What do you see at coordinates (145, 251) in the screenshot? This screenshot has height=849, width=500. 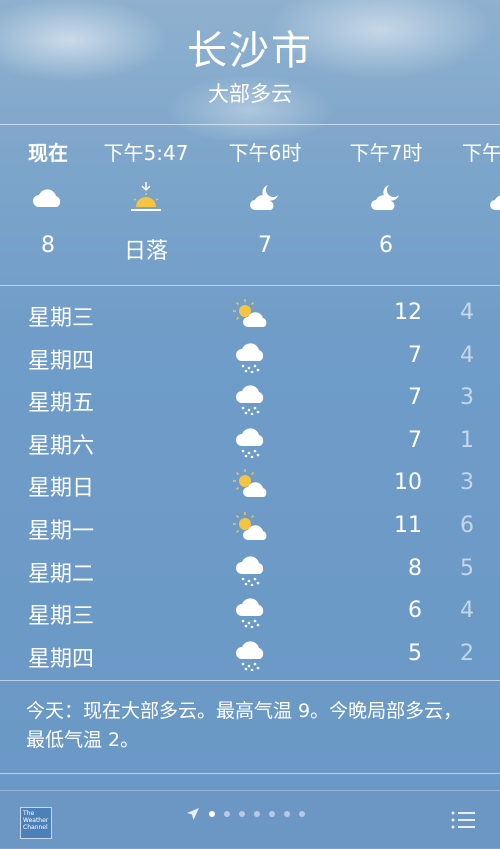 I see `hour-temperature: 日落` at bounding box center [145, 251].